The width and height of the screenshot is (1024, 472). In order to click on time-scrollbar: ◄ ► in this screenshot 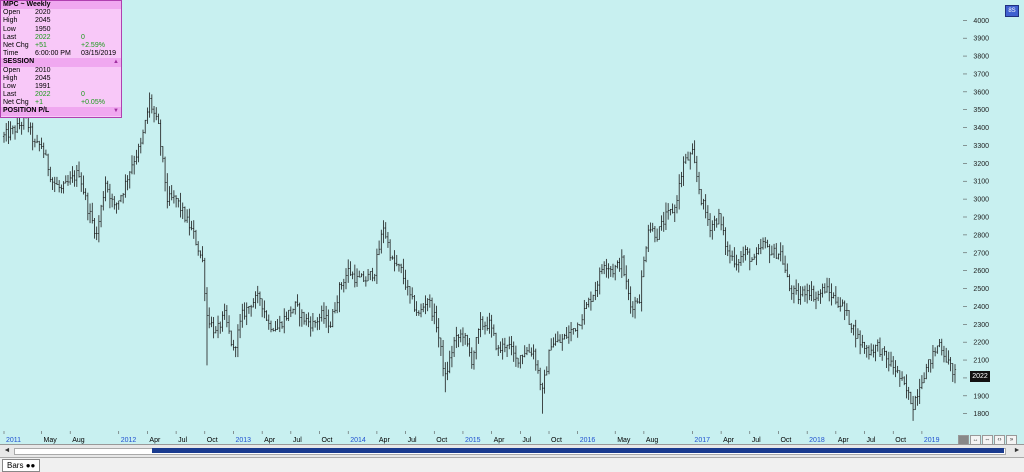, I will do `click(512, 450)`.